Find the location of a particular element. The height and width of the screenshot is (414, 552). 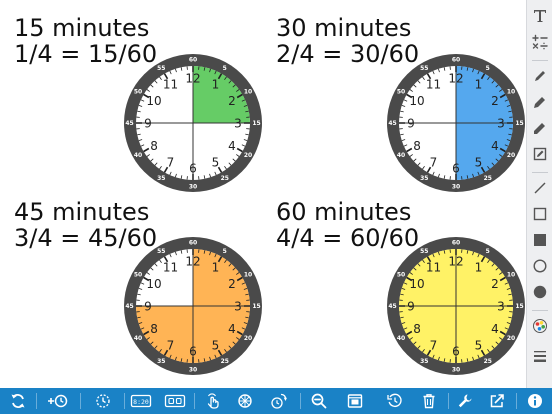

hour-number: 11 is located at coordinates (433, 268).